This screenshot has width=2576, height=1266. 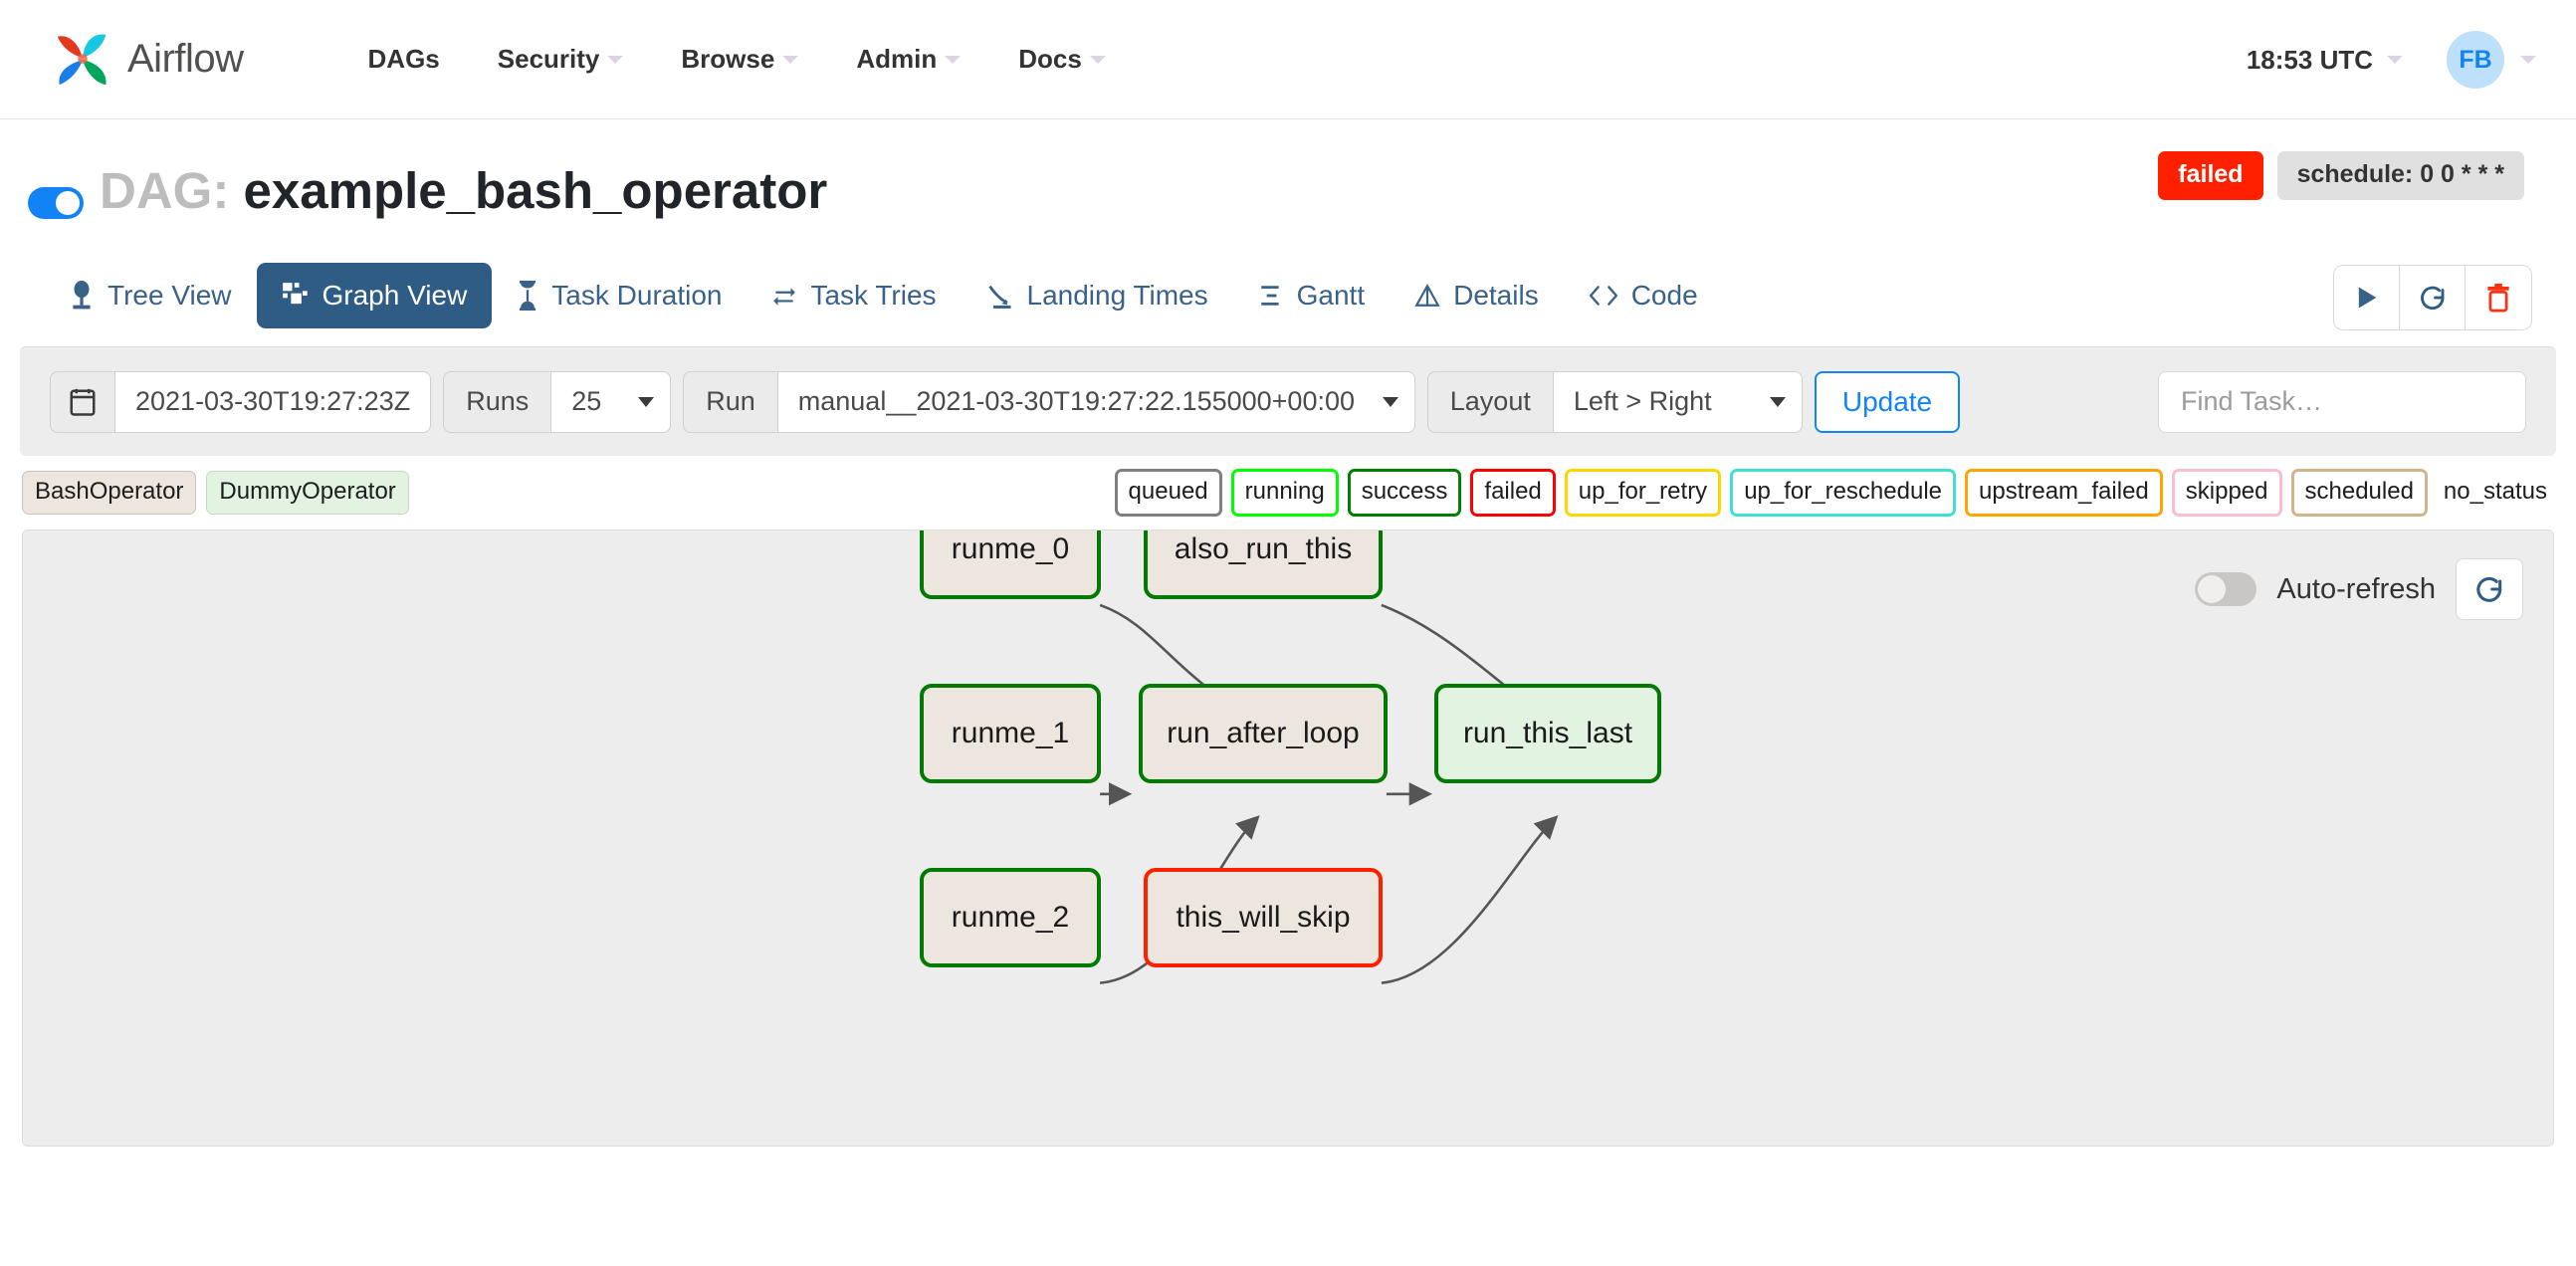 What do you see at coordinates (1076, 401) in the screenshot?
I see `dag-run-value: manual__2021-03-30T19:27:22.155000+00:00` at bounding box center [1076, 401].